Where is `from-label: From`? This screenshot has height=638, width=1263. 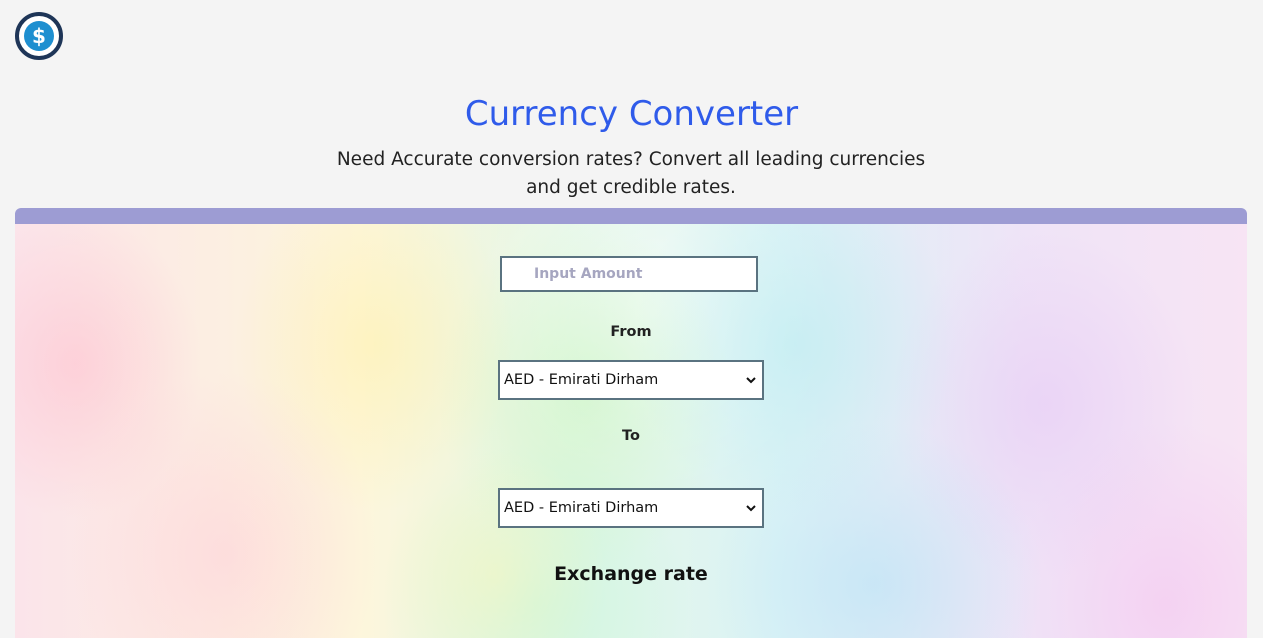 from-label: From is located at coordinates (631, 332).